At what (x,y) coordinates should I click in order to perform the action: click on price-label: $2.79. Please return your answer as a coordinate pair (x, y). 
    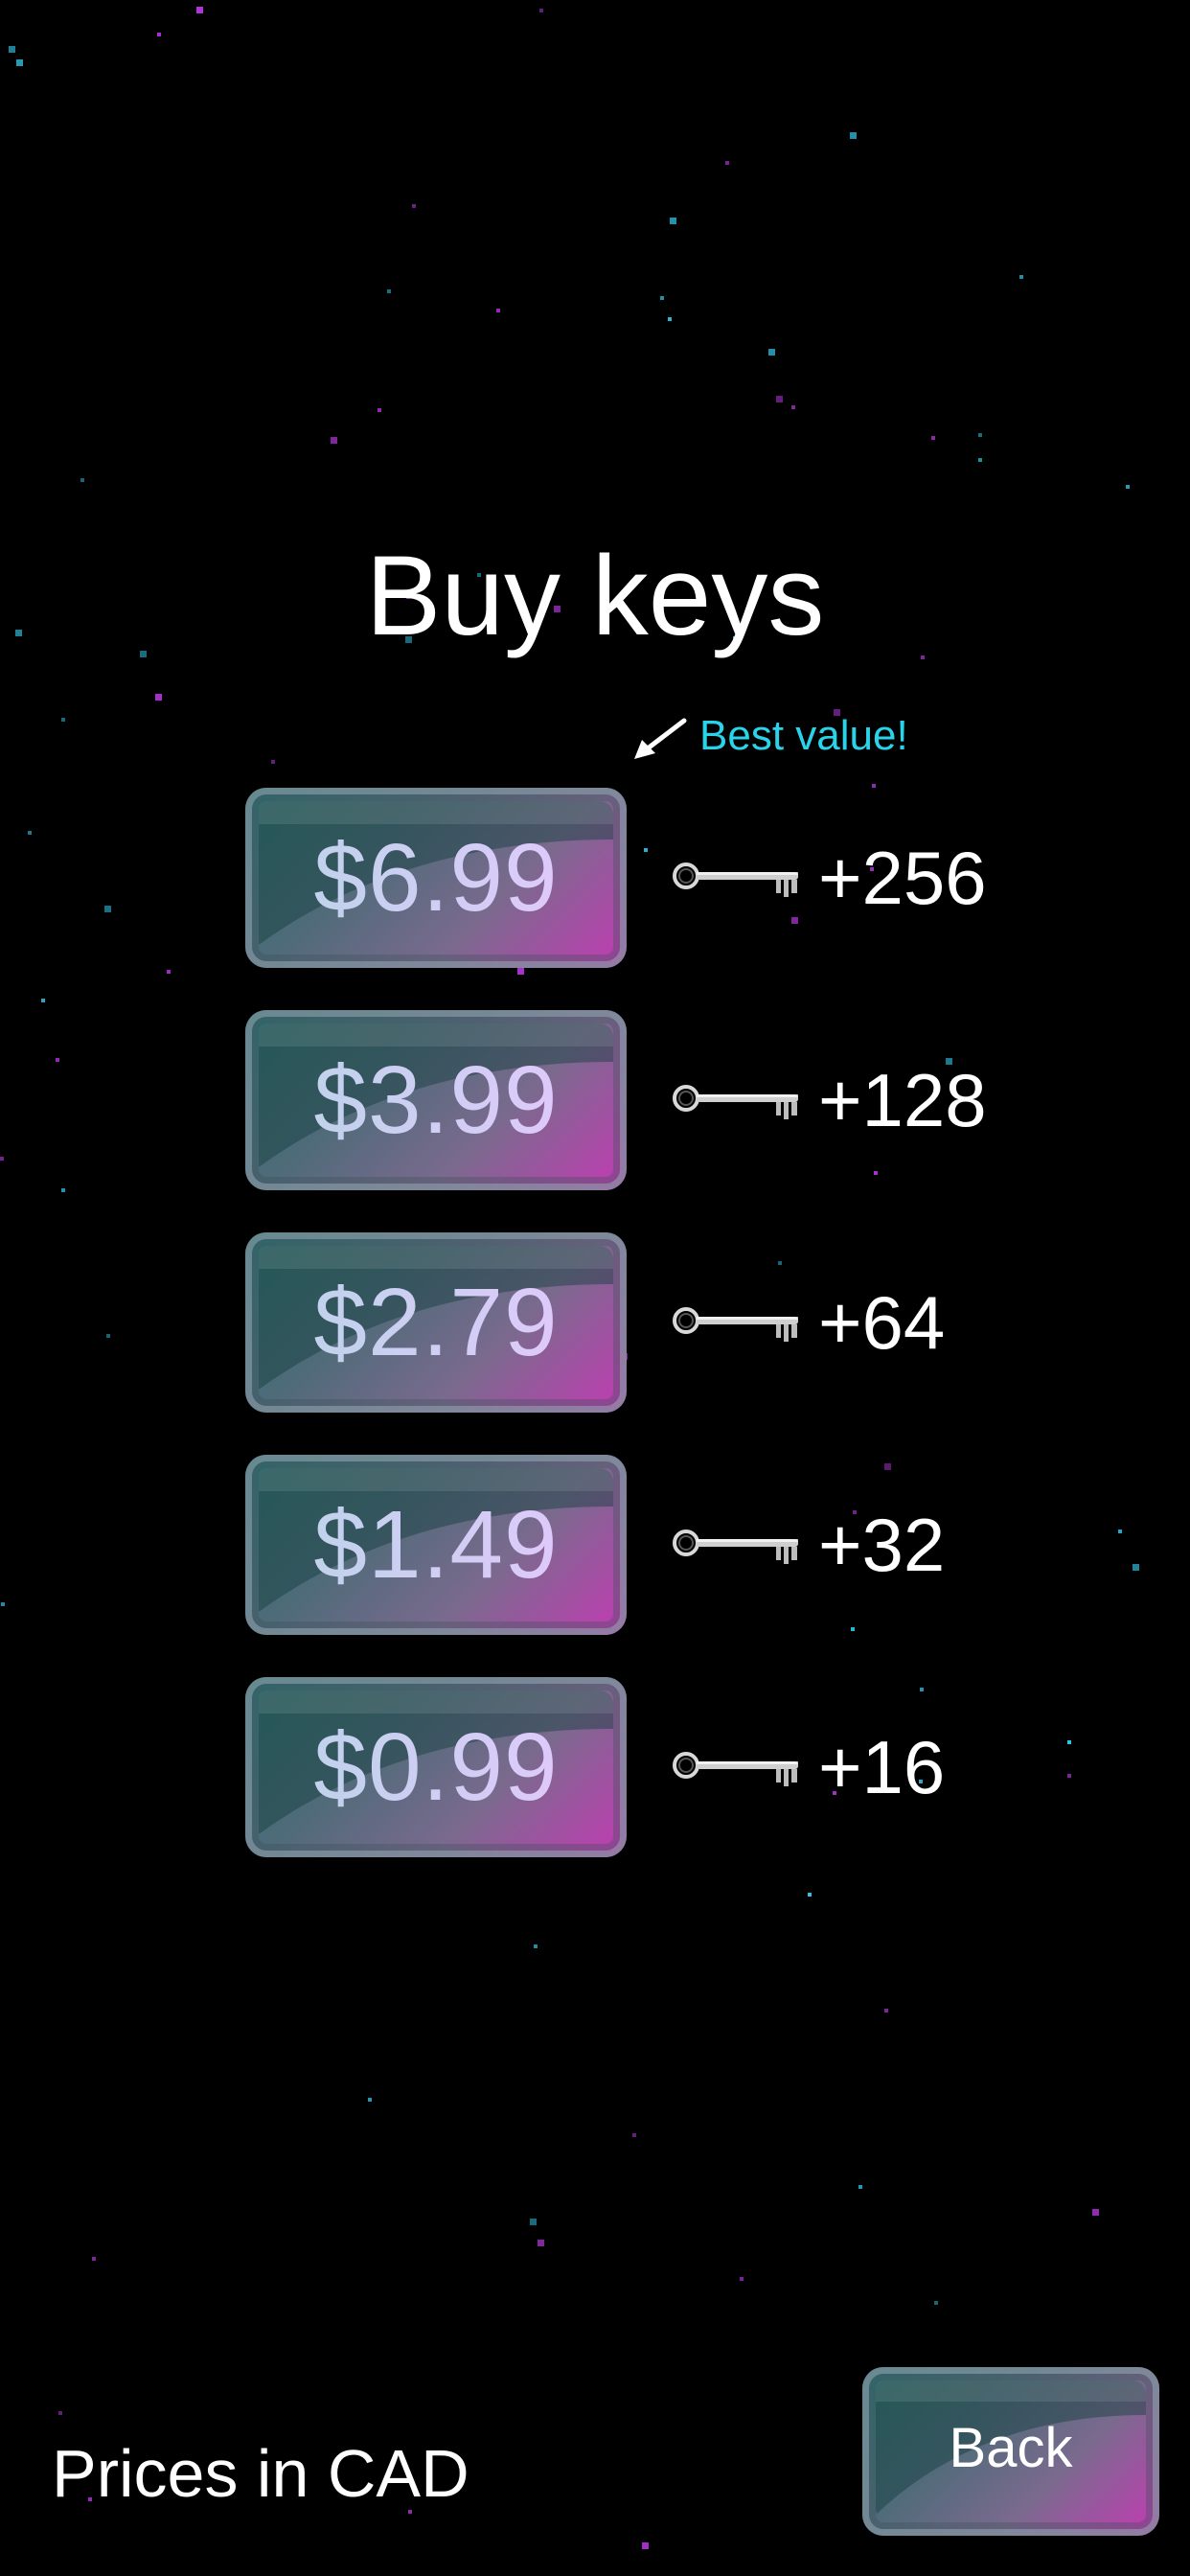
    Looking at the image, I should click on (436, 1322).